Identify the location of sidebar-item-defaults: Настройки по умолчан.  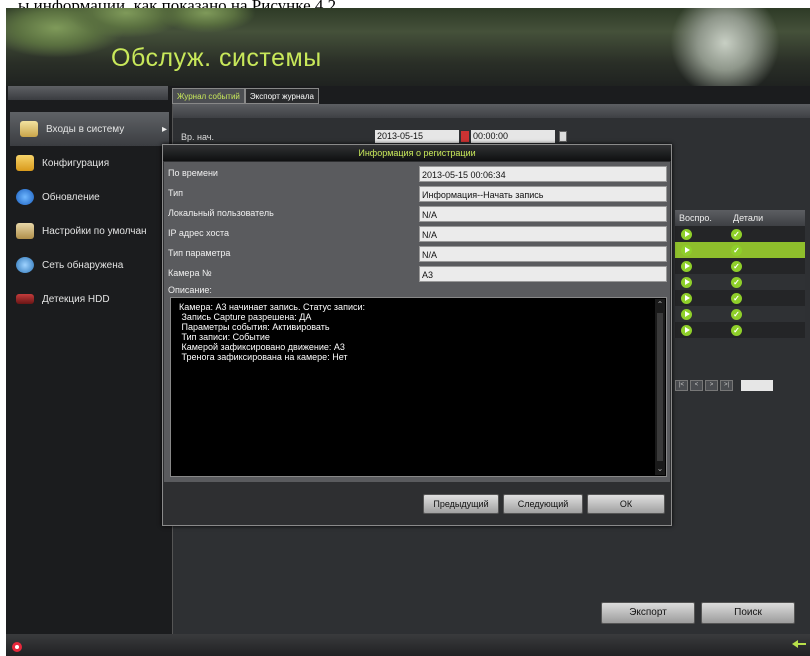
(87, 231).